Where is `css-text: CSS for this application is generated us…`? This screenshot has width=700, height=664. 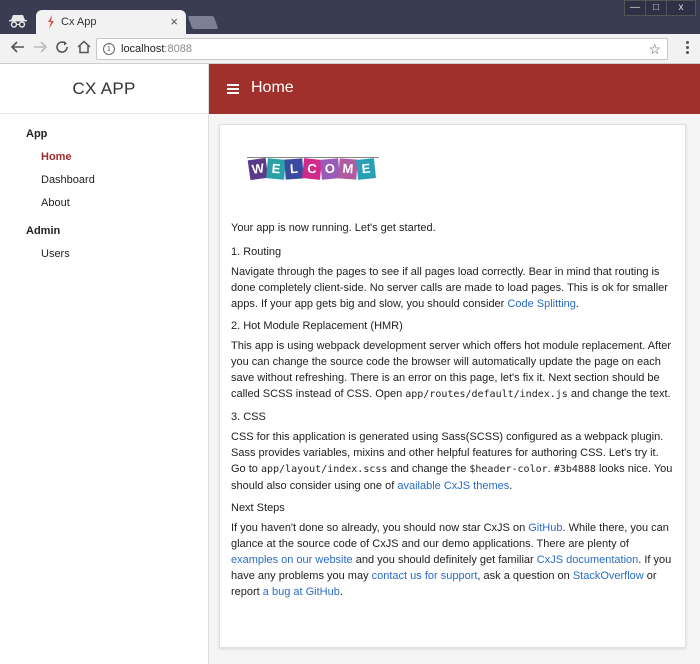 css-text: CSS for this application is generated us… is located at coordinates (452, 461).